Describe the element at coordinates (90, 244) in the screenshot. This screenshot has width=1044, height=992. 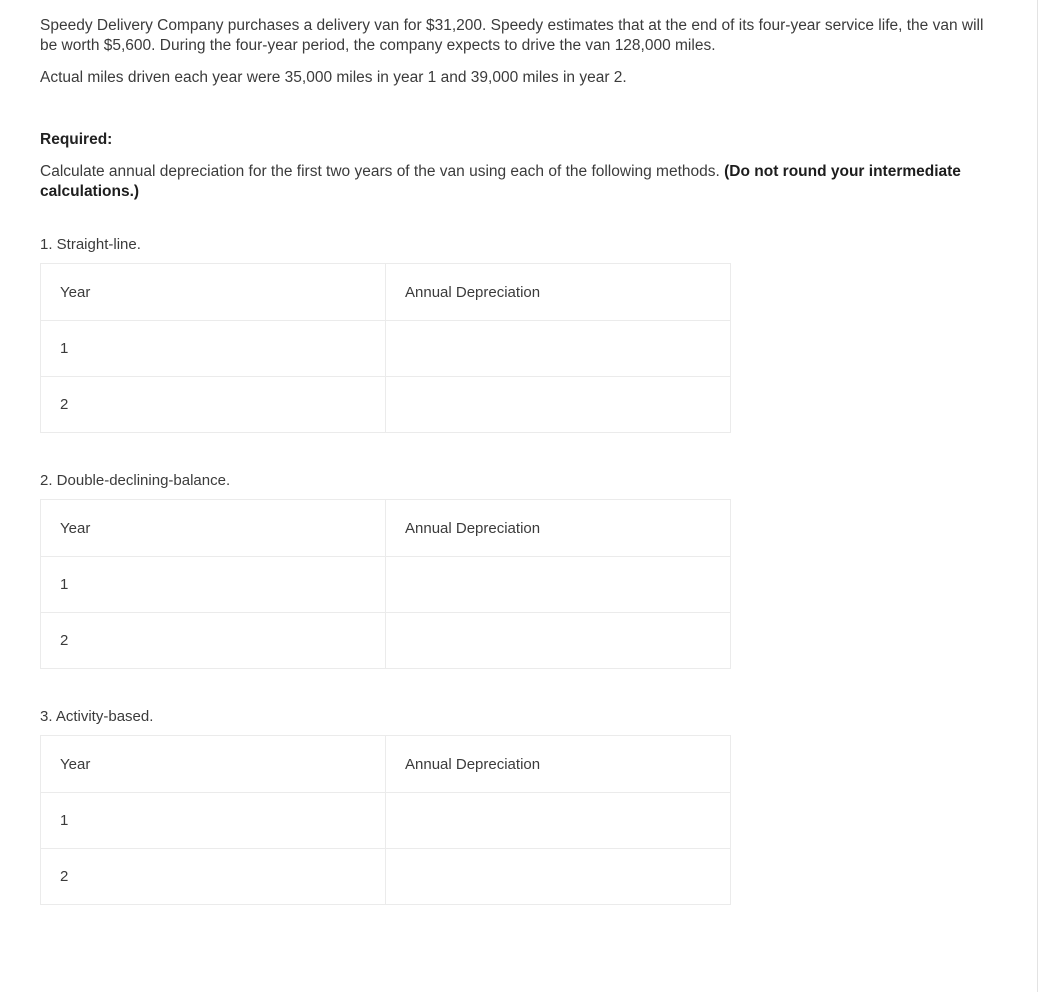
I see `section-heading-1: 1. Straight-line.` at that location.